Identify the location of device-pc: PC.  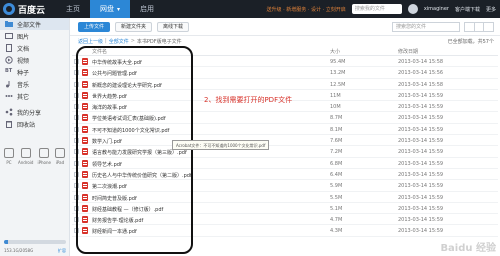
(9, 156).